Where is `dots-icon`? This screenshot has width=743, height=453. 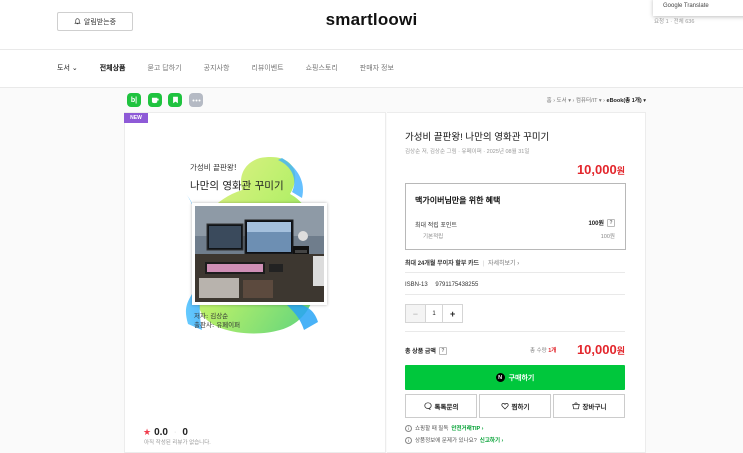 dots-icon is located at coordinates (196, 100).